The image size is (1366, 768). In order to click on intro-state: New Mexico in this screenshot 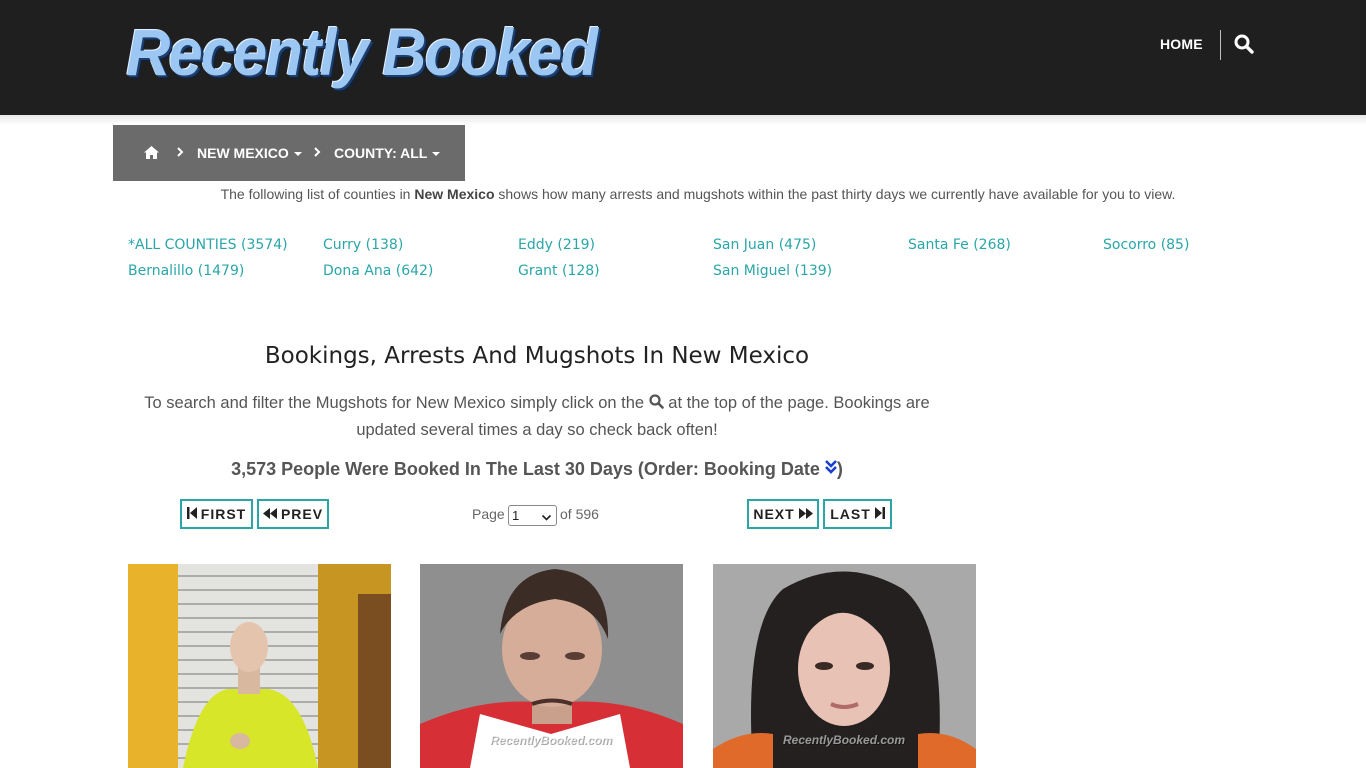, I will do `click(454, 194)`.